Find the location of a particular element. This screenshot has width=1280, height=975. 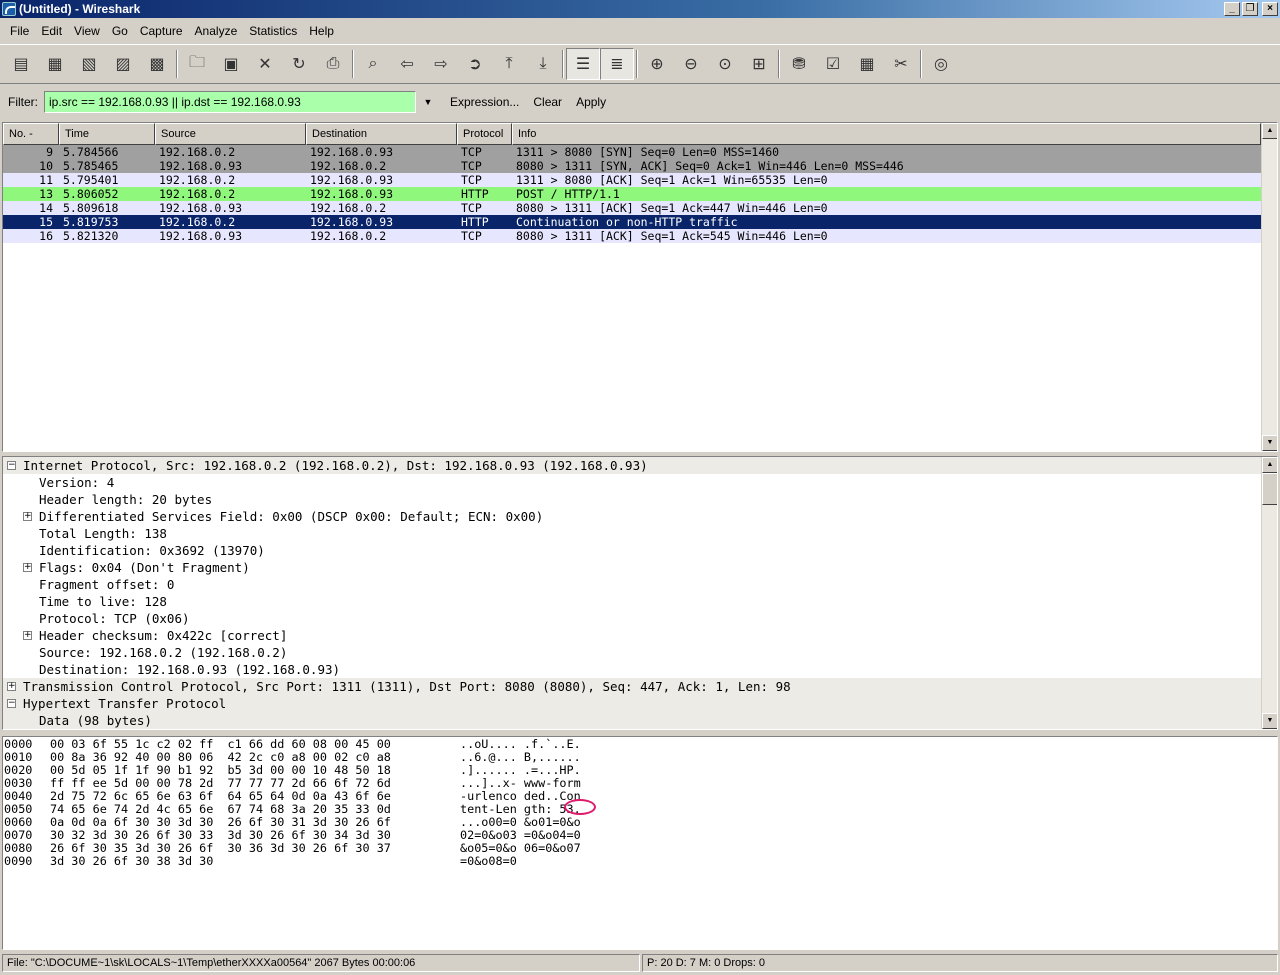

stop-icon: ▨ is located at coordinates (123, 64).